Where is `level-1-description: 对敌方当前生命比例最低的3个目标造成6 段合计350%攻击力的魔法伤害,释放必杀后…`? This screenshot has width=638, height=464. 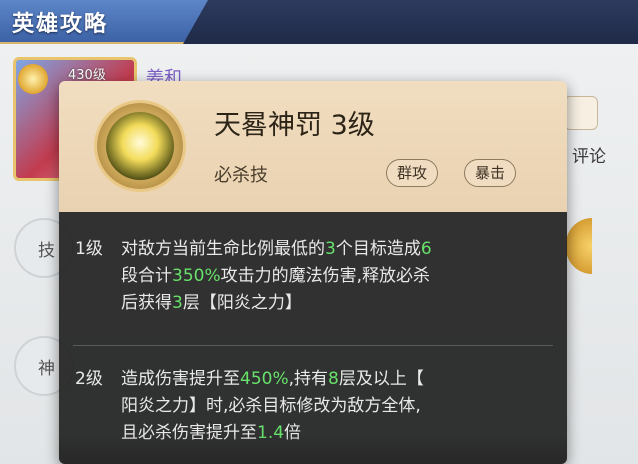 level-1-description: 对敌方当前生命比例最低的3个目标造成6 段合计350%攻击力的魔法伤害,释放必杀后… is located at coordinates (336, 276).